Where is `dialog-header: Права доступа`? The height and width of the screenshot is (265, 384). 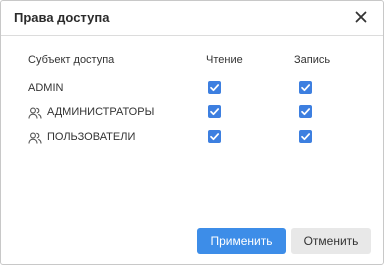 dialog-header: Права доступа is located at coordinates (192, 18).